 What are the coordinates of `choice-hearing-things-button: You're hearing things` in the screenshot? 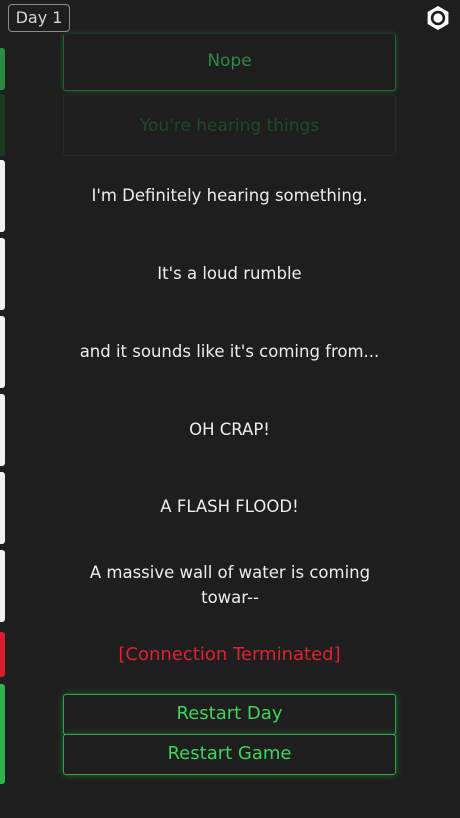 It's located at (229, 125).